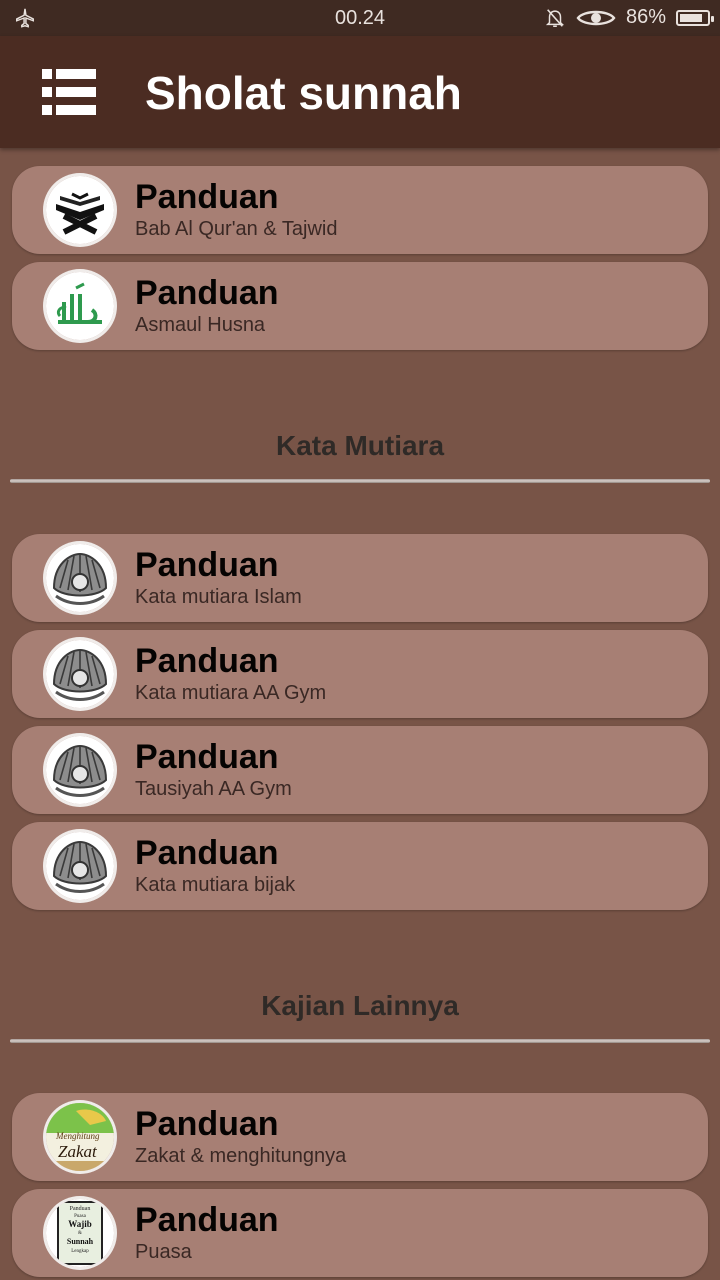 This screenshot has width=720, height=1280. I want to click on section-header-kata-mutiara: Kata Mutiara, so click(360, 445).